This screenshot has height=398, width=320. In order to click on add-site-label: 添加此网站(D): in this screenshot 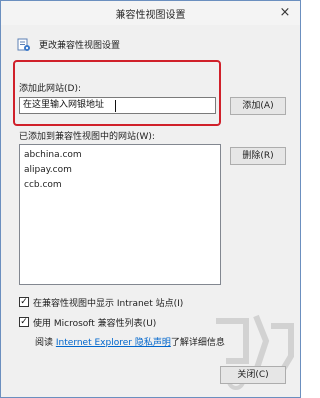, I will do `click(50, 89)`.